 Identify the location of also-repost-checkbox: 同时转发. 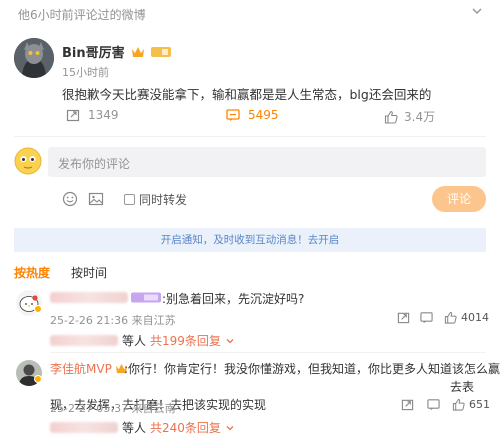
(155, 199).